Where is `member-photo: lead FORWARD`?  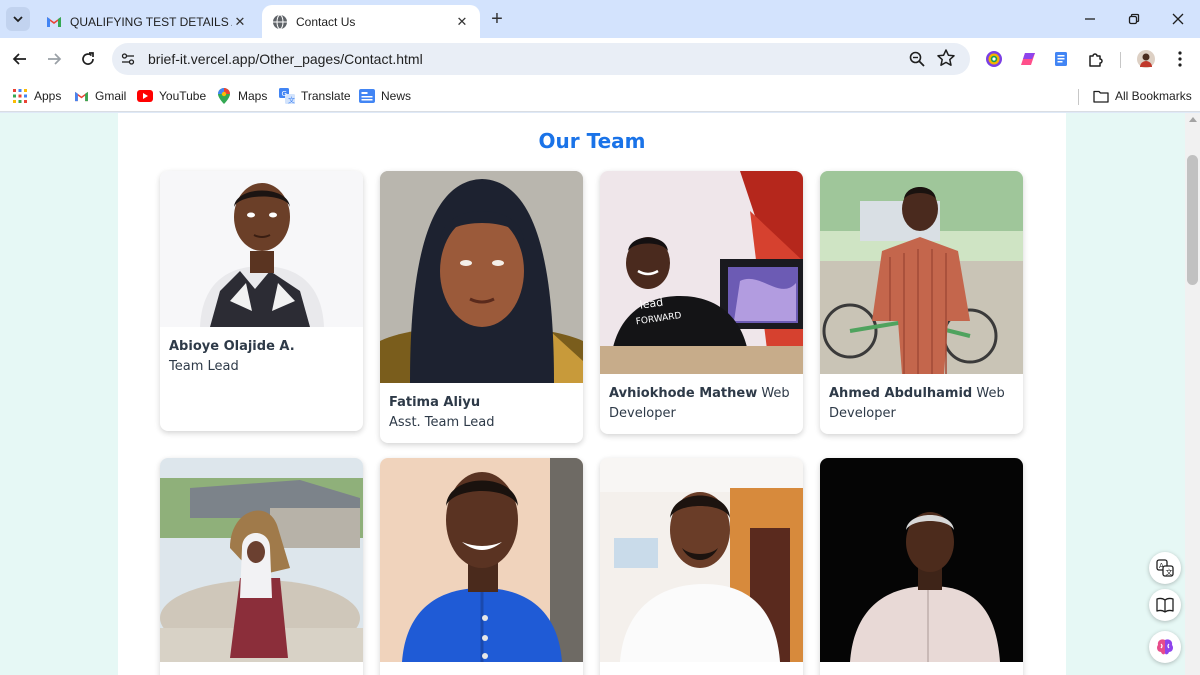
member-photo: lead FORWARD is located at coordinates (701, 272).